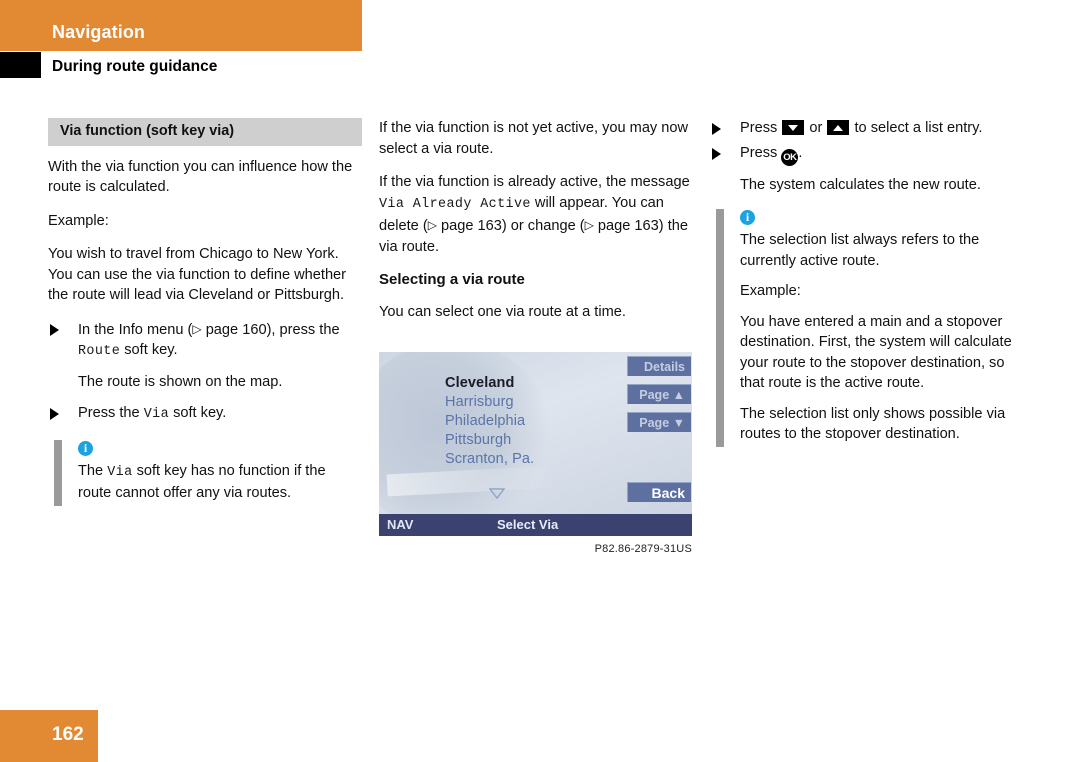  I want to click on list-item: Philadelphia, so click(535, 421).